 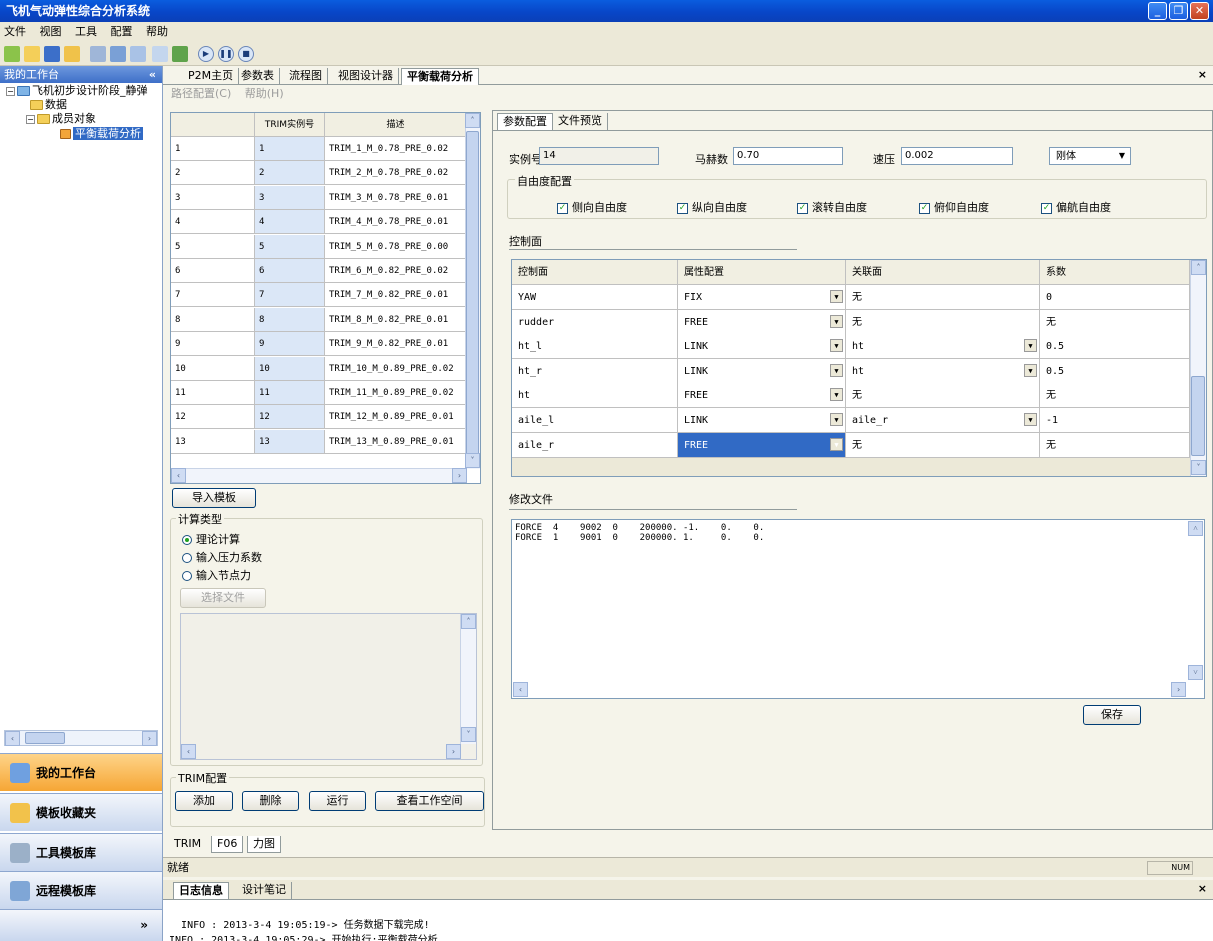 I want to click on table-cell: TRIM_7_M_0.82_PRE_0.01, so click(x=396, y=295).